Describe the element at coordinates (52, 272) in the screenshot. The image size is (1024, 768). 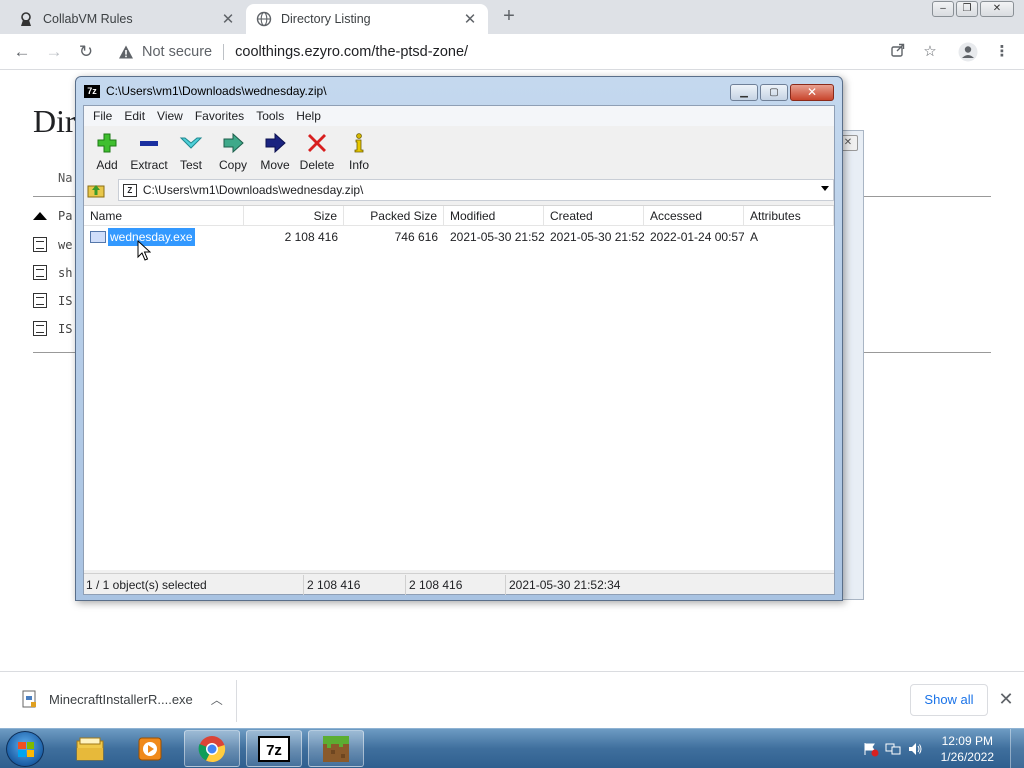
I see `list-item: sh` at that location.